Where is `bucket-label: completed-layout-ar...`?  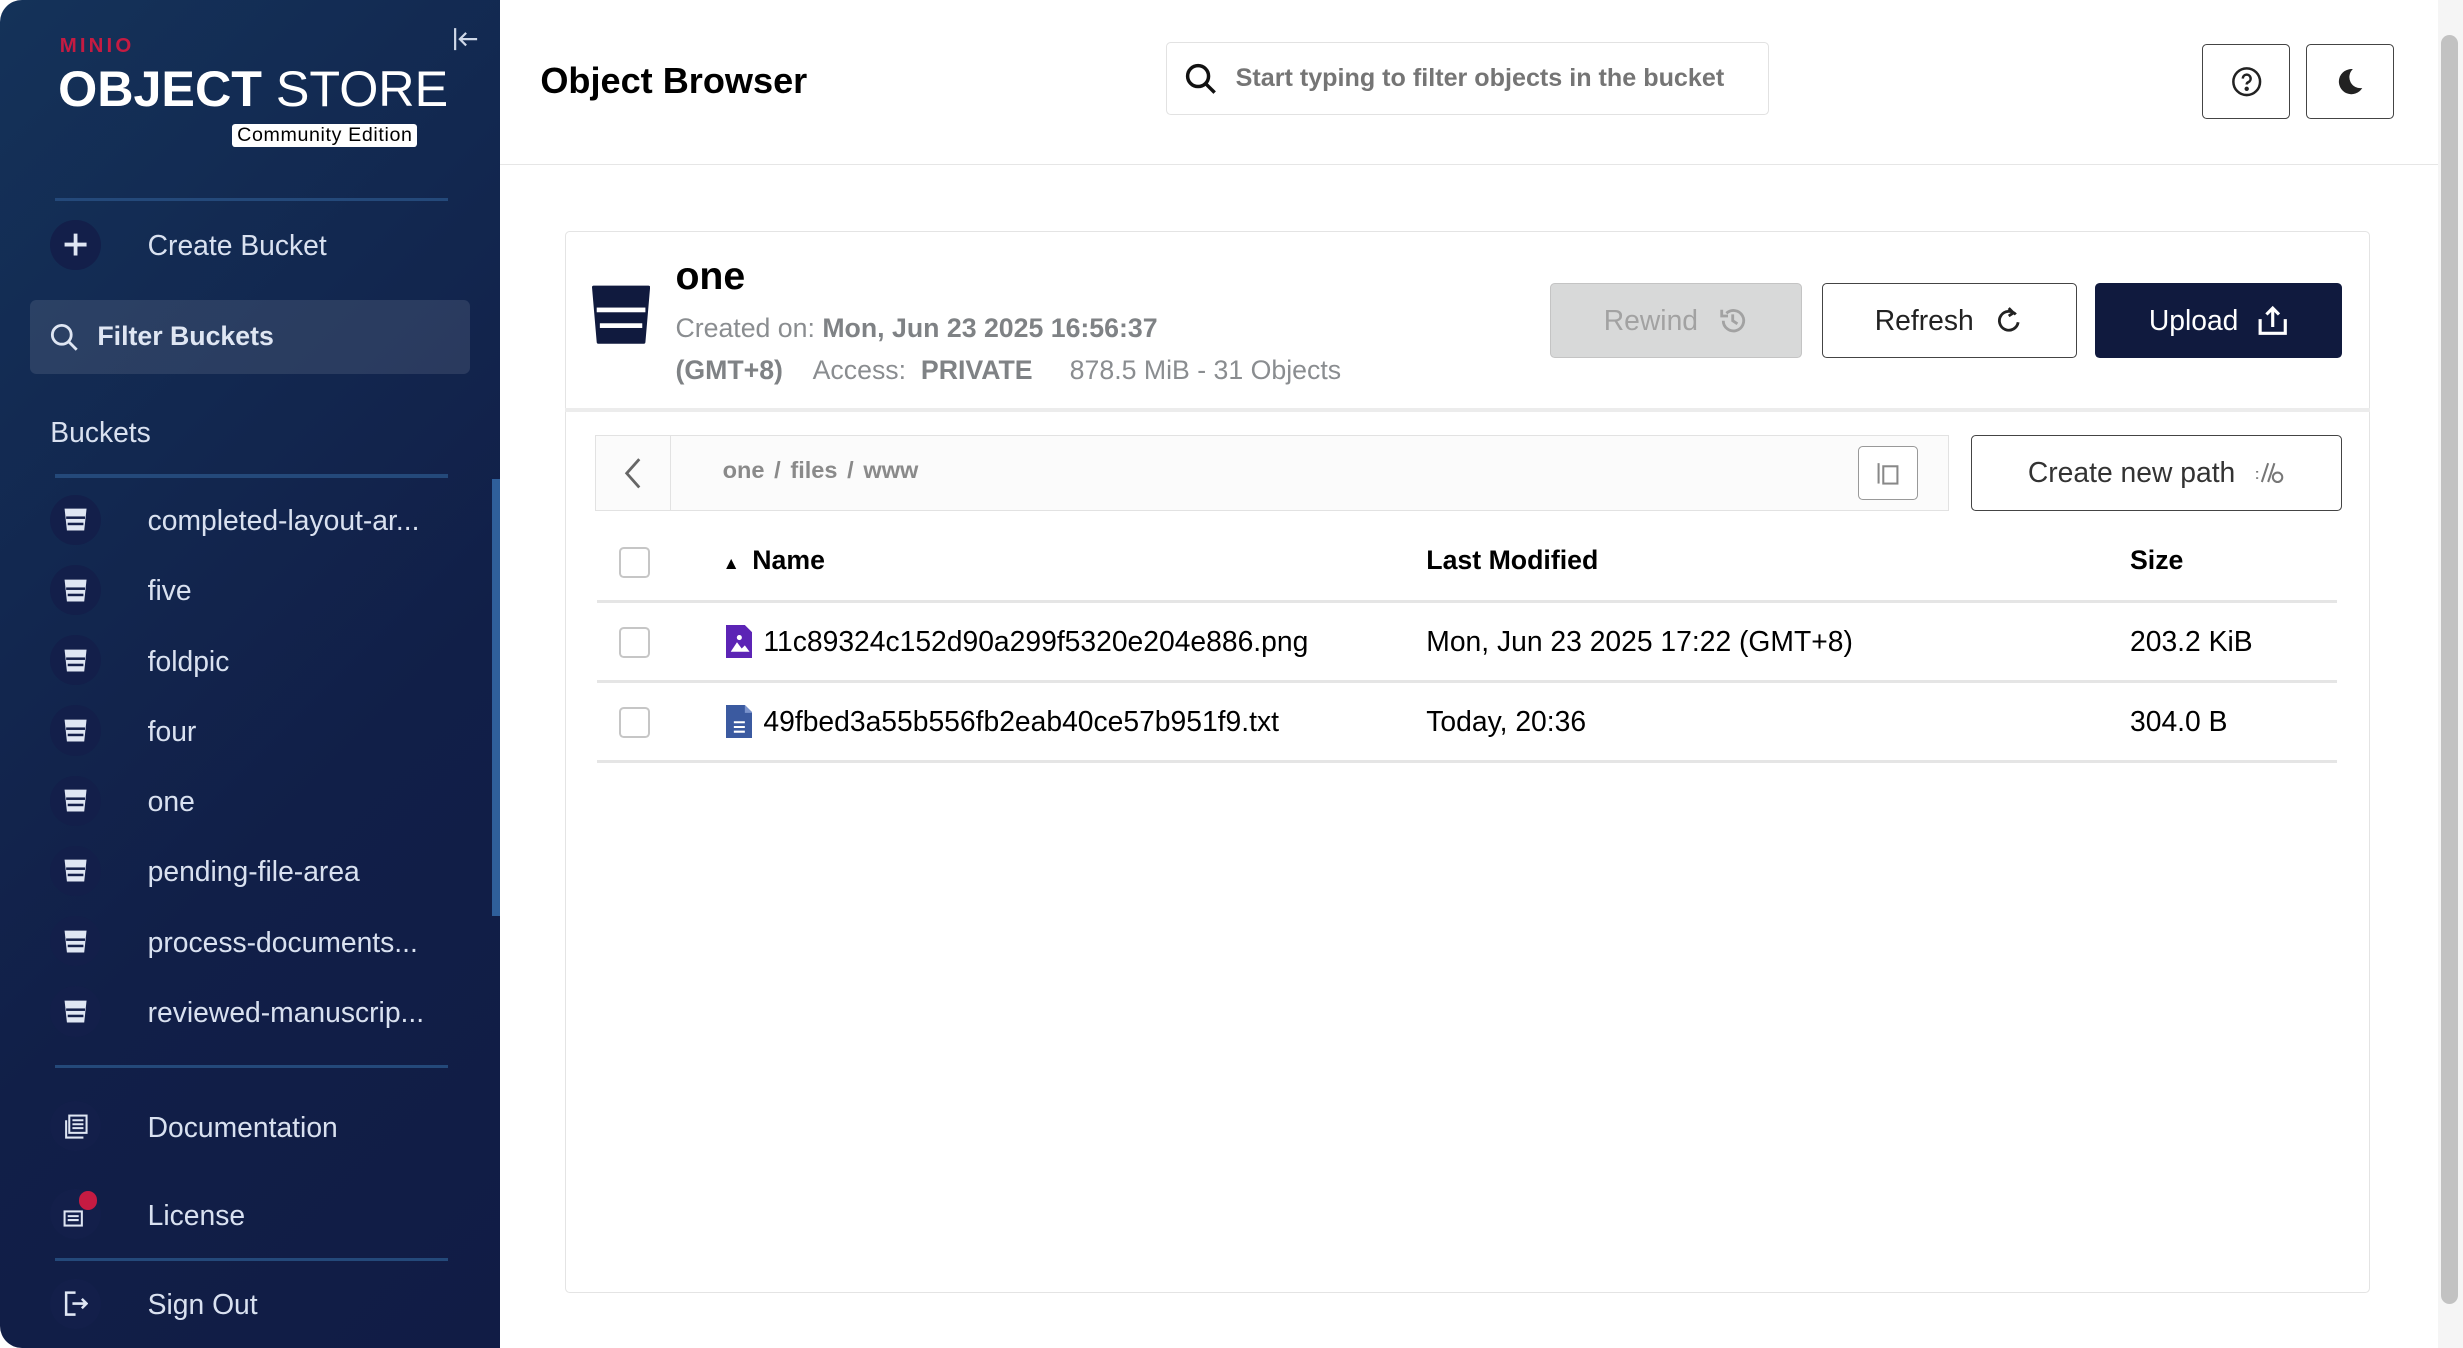
bucket-label: completed-layout-ar... is located at coordinates (283, 520).